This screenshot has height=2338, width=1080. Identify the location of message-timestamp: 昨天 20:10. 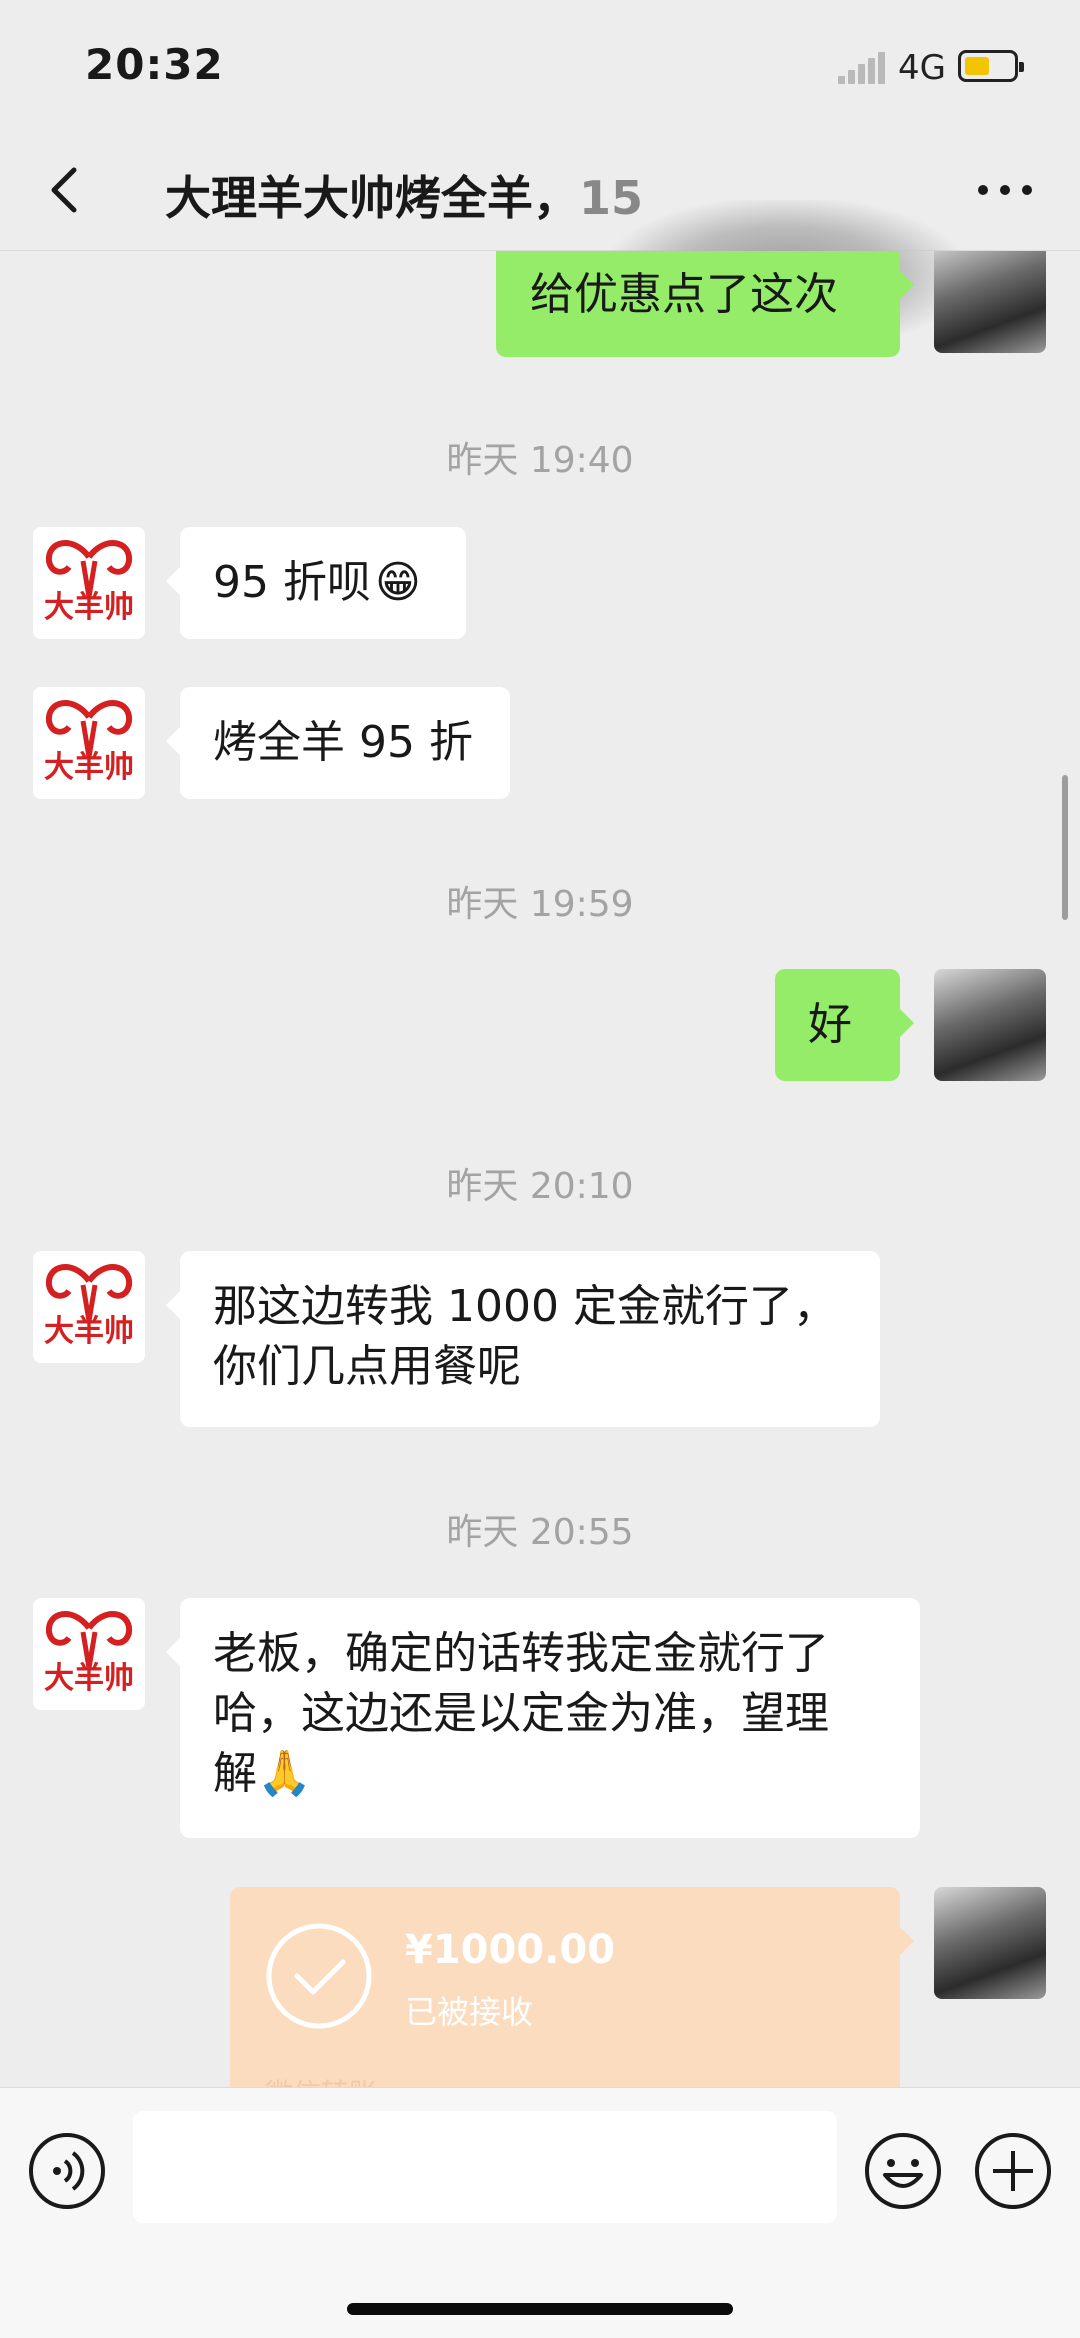
(540, 1186).